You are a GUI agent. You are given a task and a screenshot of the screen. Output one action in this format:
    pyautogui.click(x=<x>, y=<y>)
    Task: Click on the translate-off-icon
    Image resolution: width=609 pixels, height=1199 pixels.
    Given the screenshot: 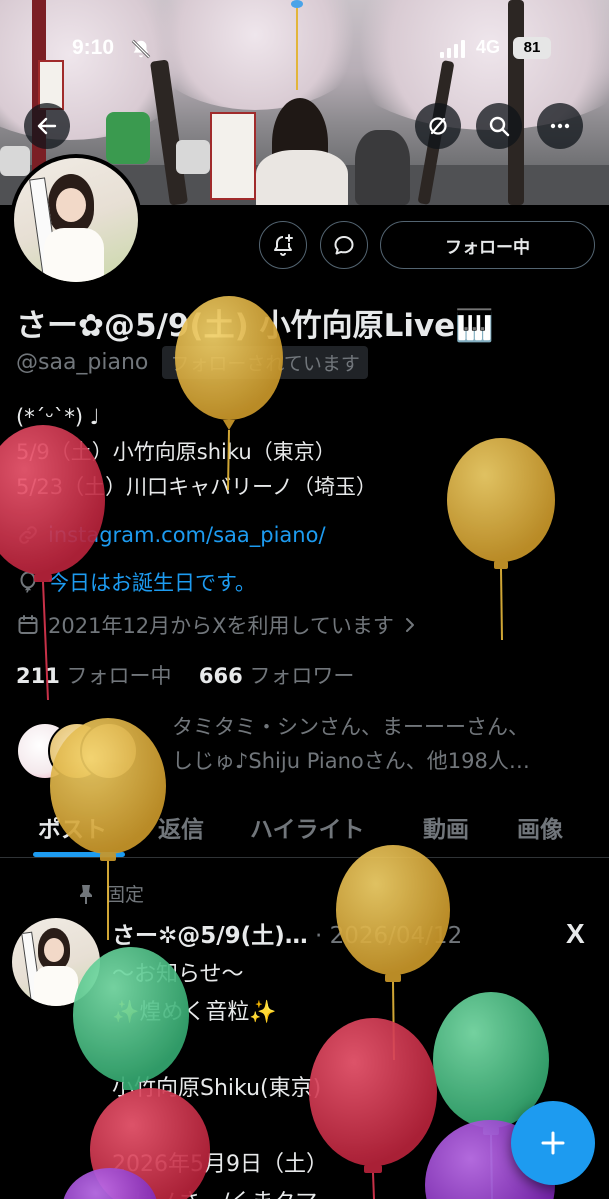 What is the action you would take?
    pyautogui.click(x=438, y=126)
    